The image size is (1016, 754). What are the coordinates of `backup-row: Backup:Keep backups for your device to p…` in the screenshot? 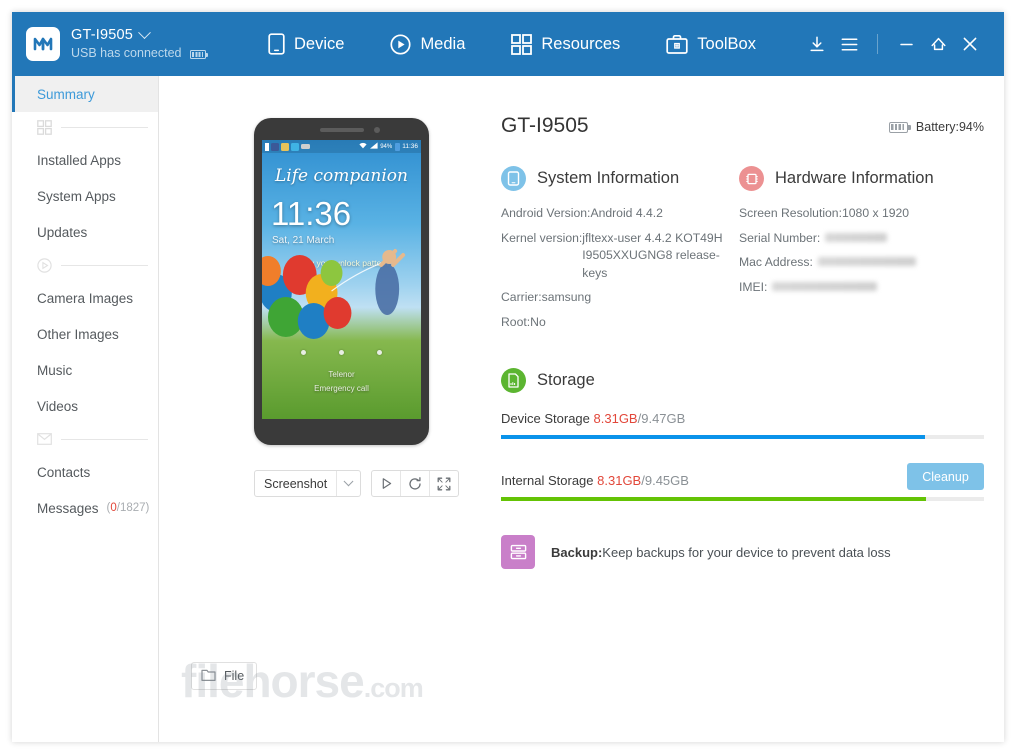 It's located at (752, 552).